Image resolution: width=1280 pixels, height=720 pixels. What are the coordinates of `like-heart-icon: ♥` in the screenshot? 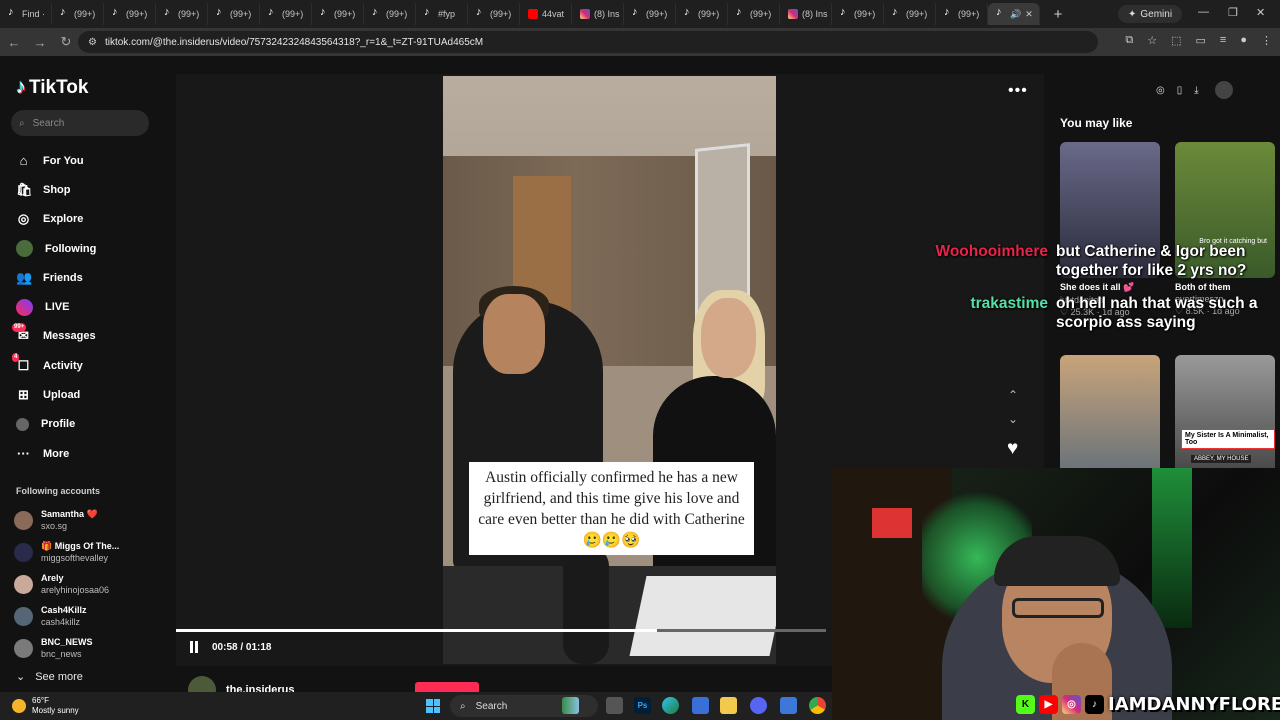 It's located at (1012, 449).